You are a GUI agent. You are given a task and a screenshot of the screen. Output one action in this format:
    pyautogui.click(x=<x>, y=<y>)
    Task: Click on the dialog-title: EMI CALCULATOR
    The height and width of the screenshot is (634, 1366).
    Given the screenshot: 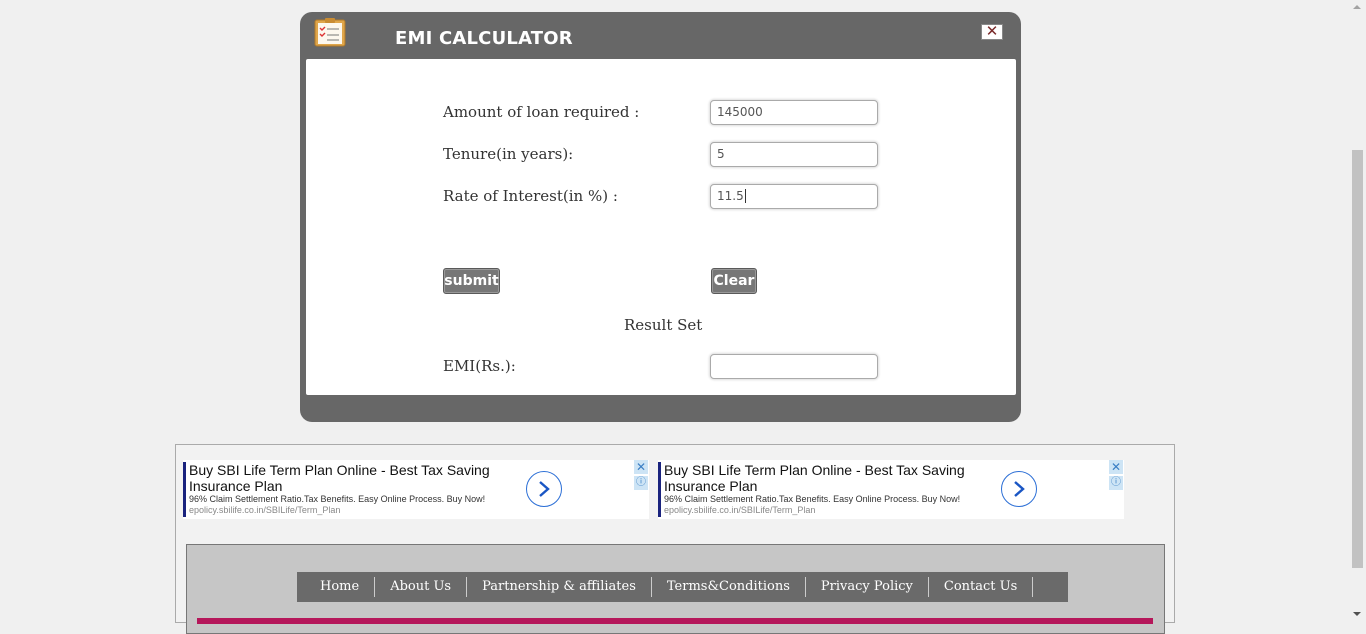 What is the action you would take?
    pyautogui.click(x=484, y=38)
    